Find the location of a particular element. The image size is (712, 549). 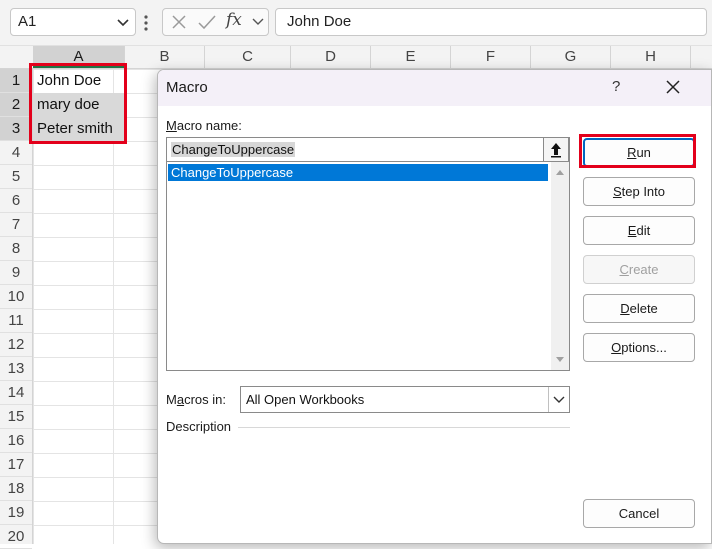

upload-arrow-button is located at coordinates (556, 149).